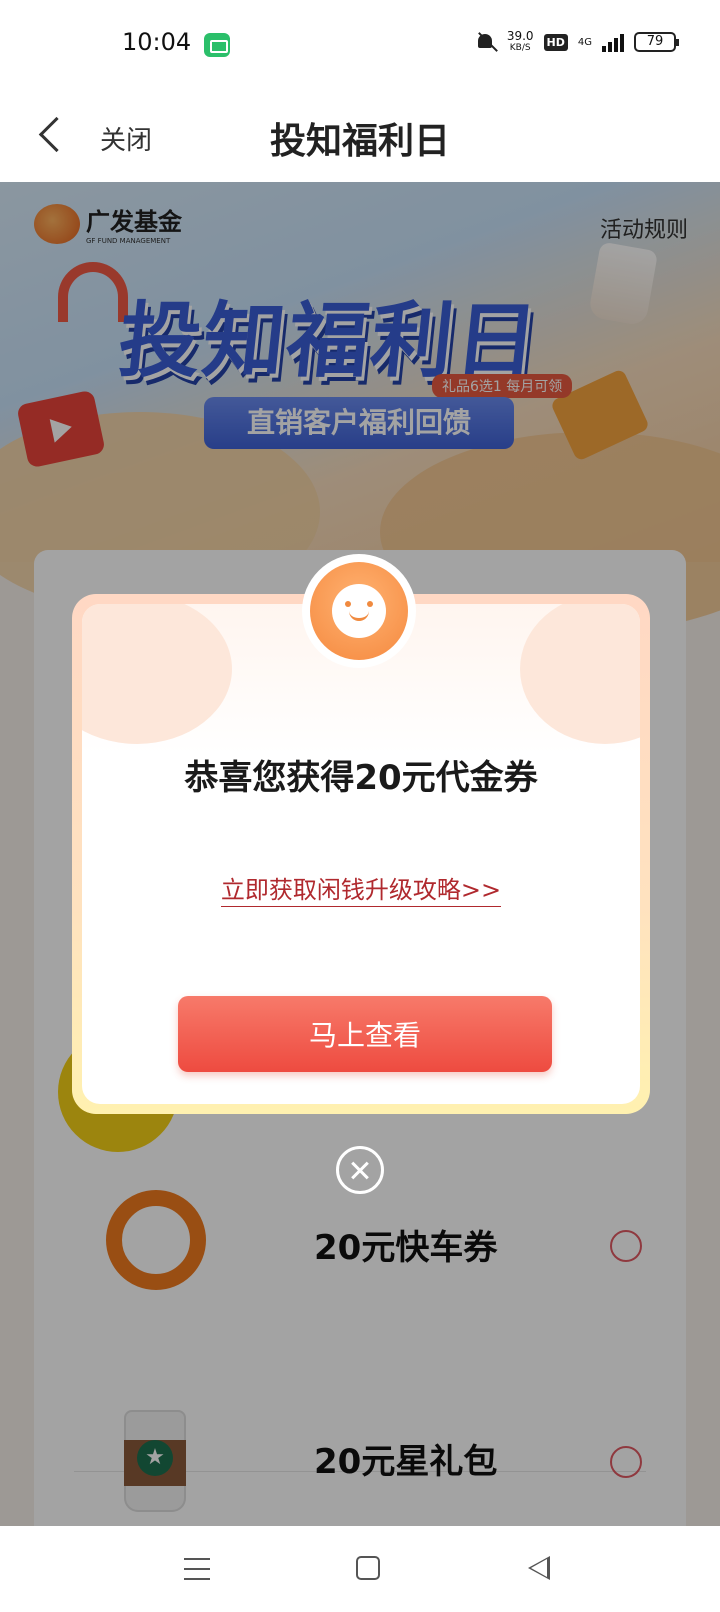 The width and height of the screenshot is (720, 1612). I want to click on system-nav-bar, so click(360, 1569).